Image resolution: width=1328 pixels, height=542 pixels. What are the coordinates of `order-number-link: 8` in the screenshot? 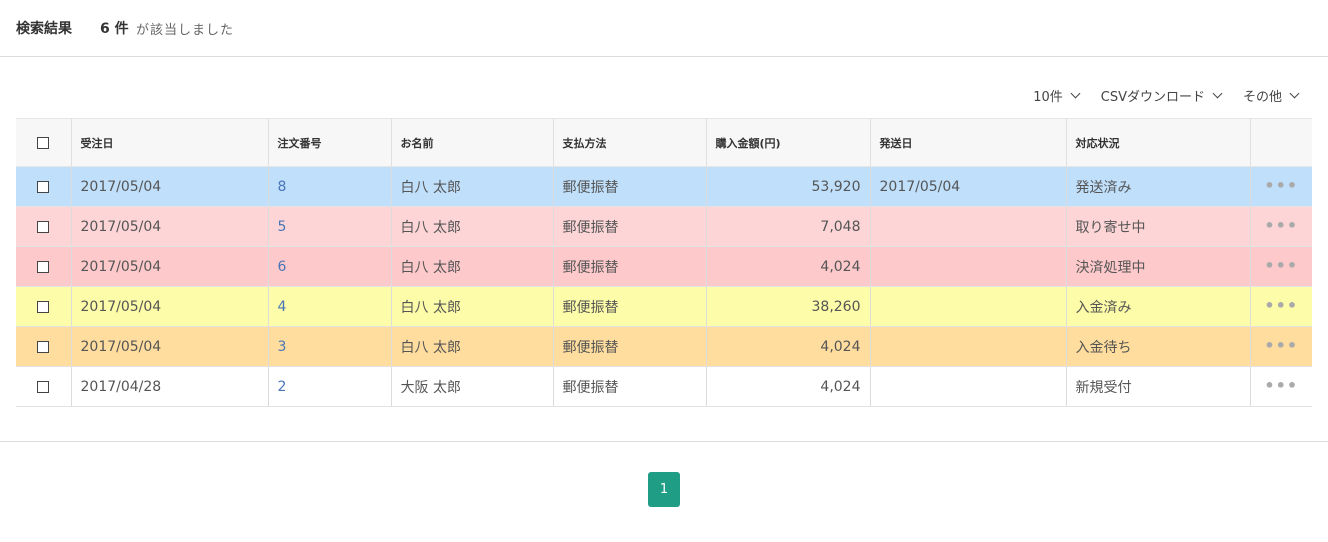 It's located at (330, 186).